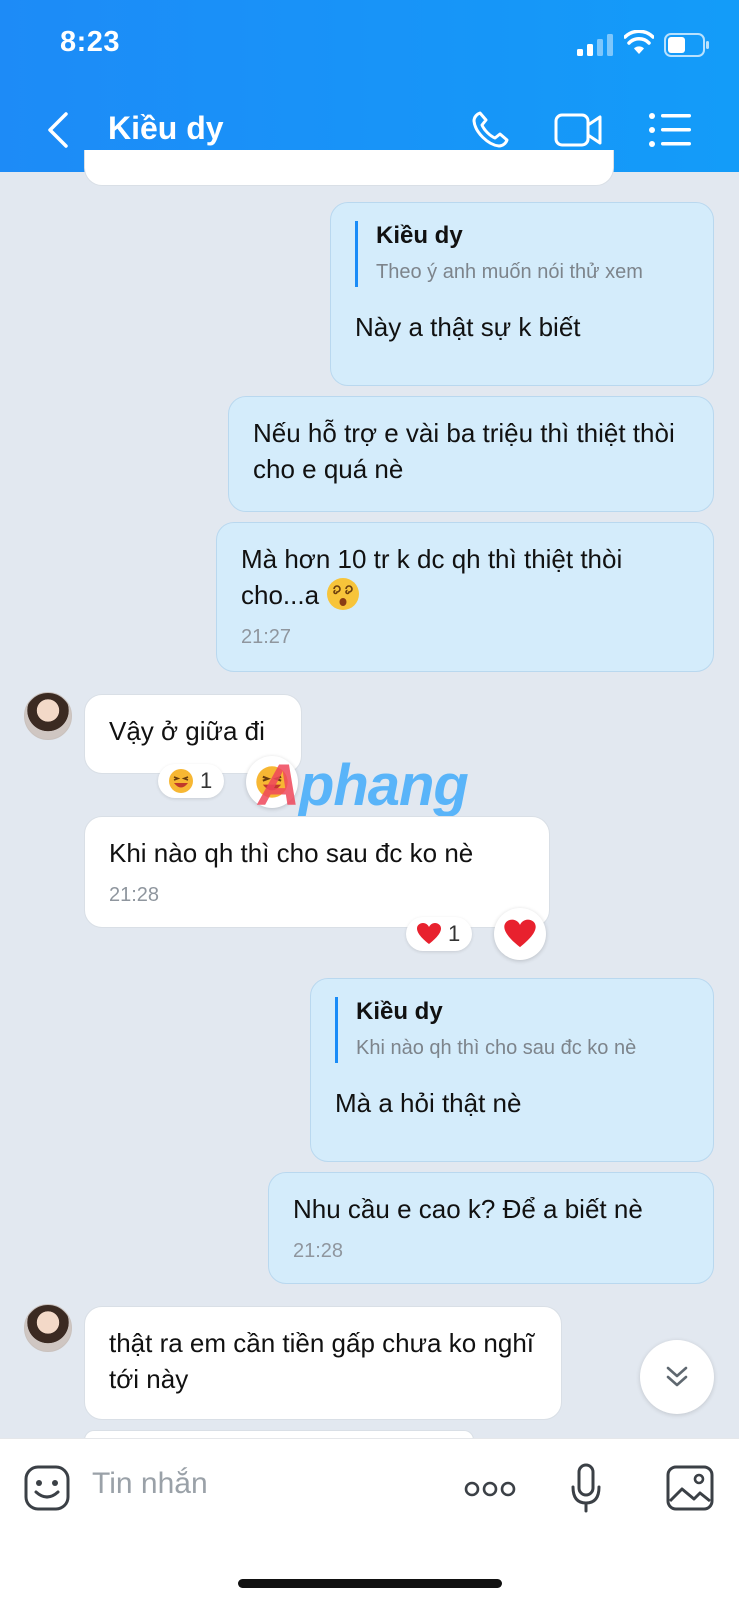  I want to click on contact-name: Kiều dy, so click(166, 128).